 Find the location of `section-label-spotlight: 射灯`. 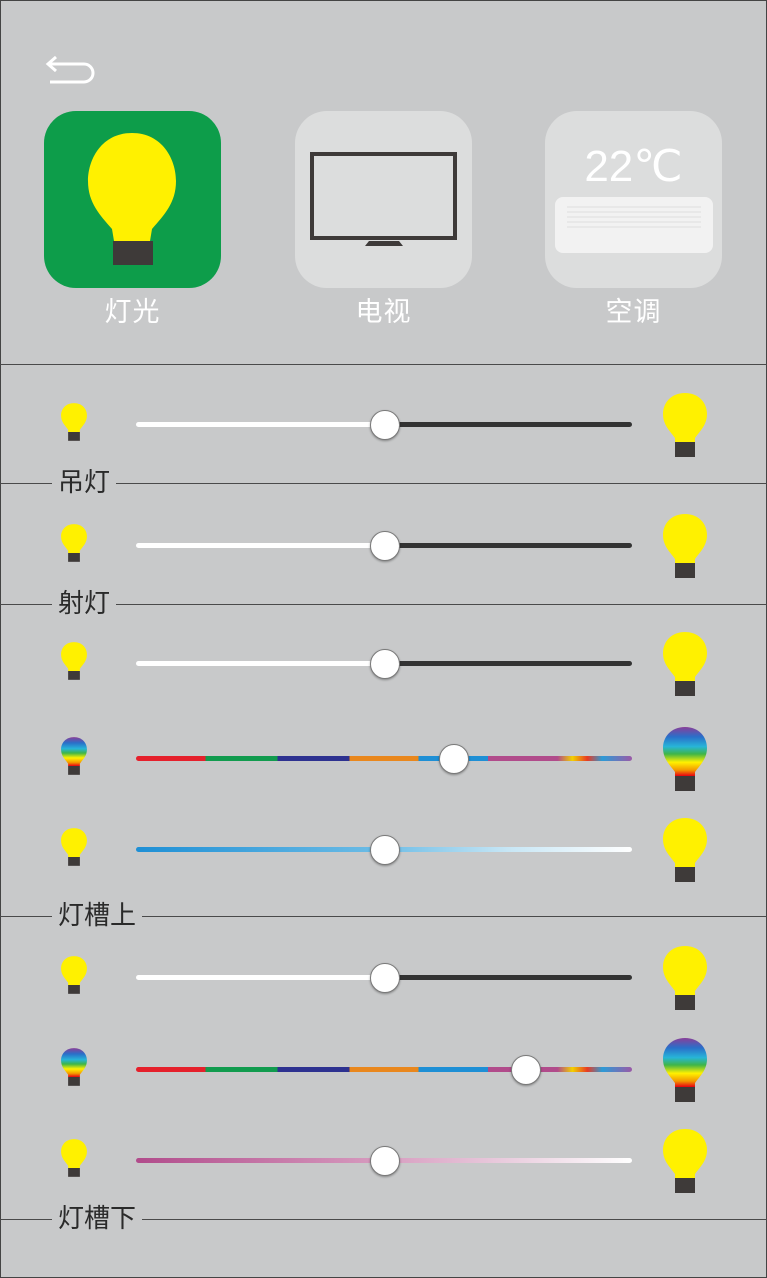

section-label-spotlight: 射灯 is located at coordinates (84, 604).